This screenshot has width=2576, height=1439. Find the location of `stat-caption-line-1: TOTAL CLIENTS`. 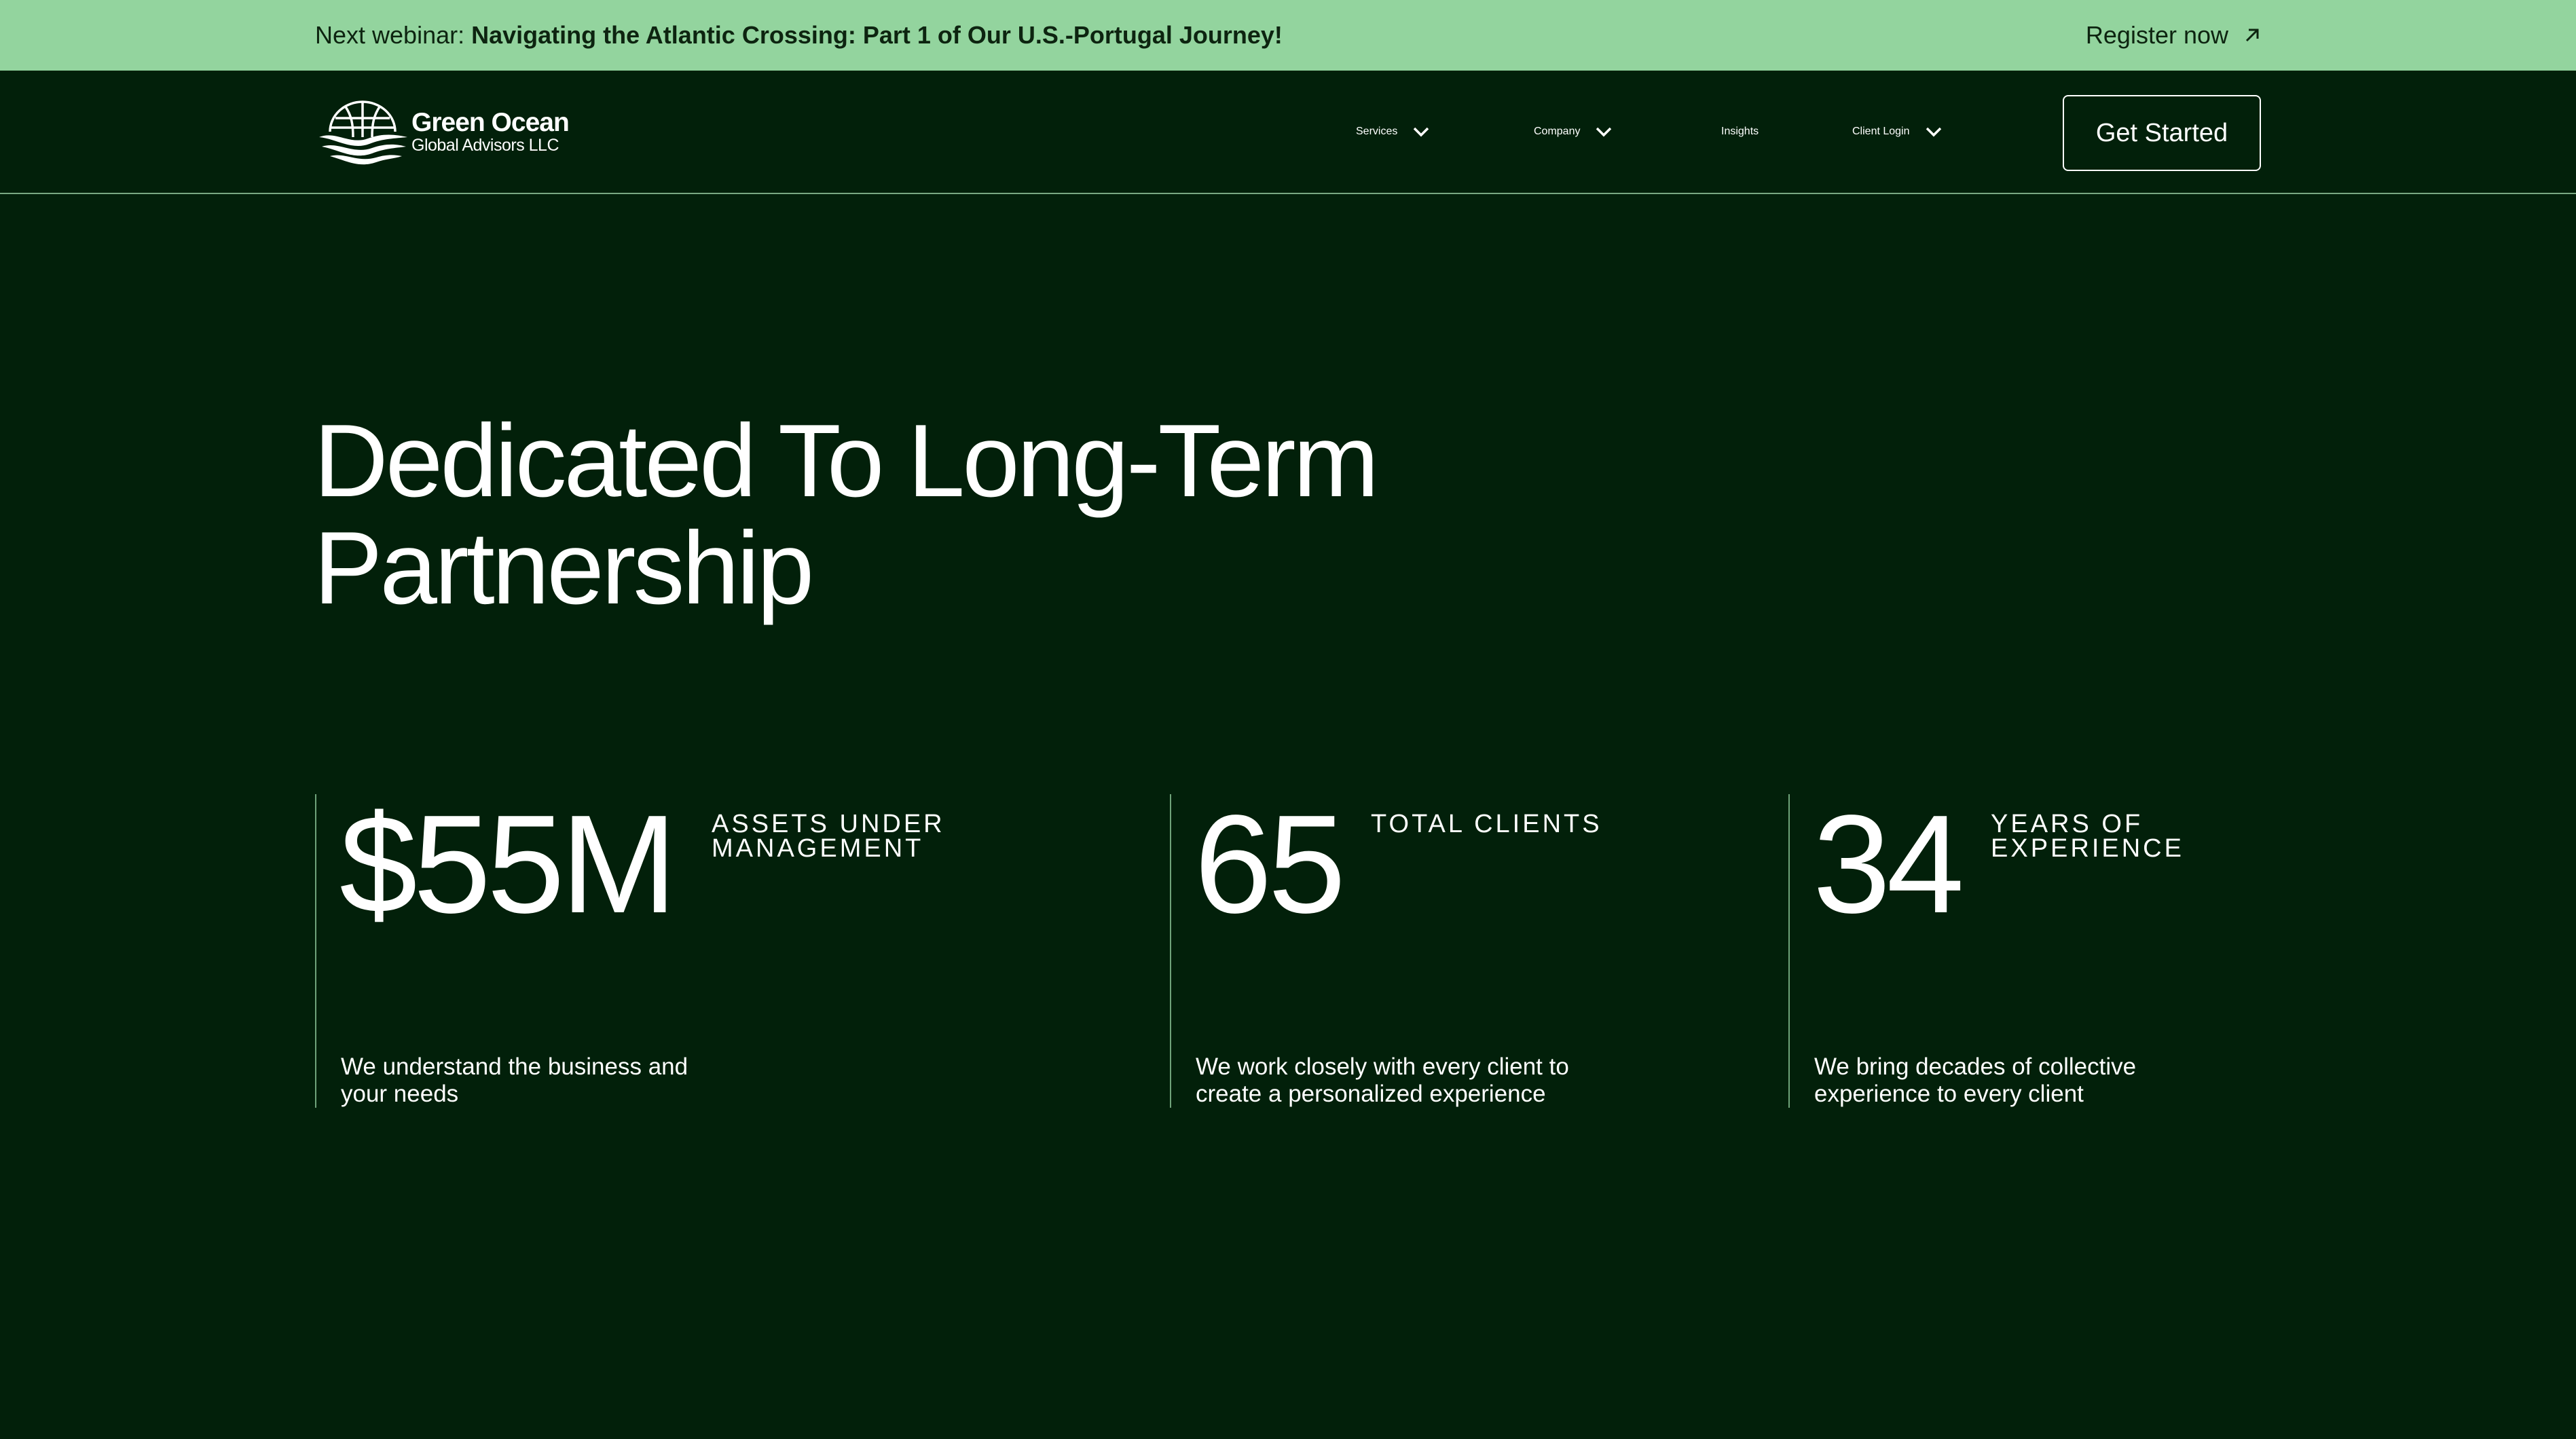

stat-caption-line-1: TOTAL CLIENTS is located at coordinates (1486, 824).